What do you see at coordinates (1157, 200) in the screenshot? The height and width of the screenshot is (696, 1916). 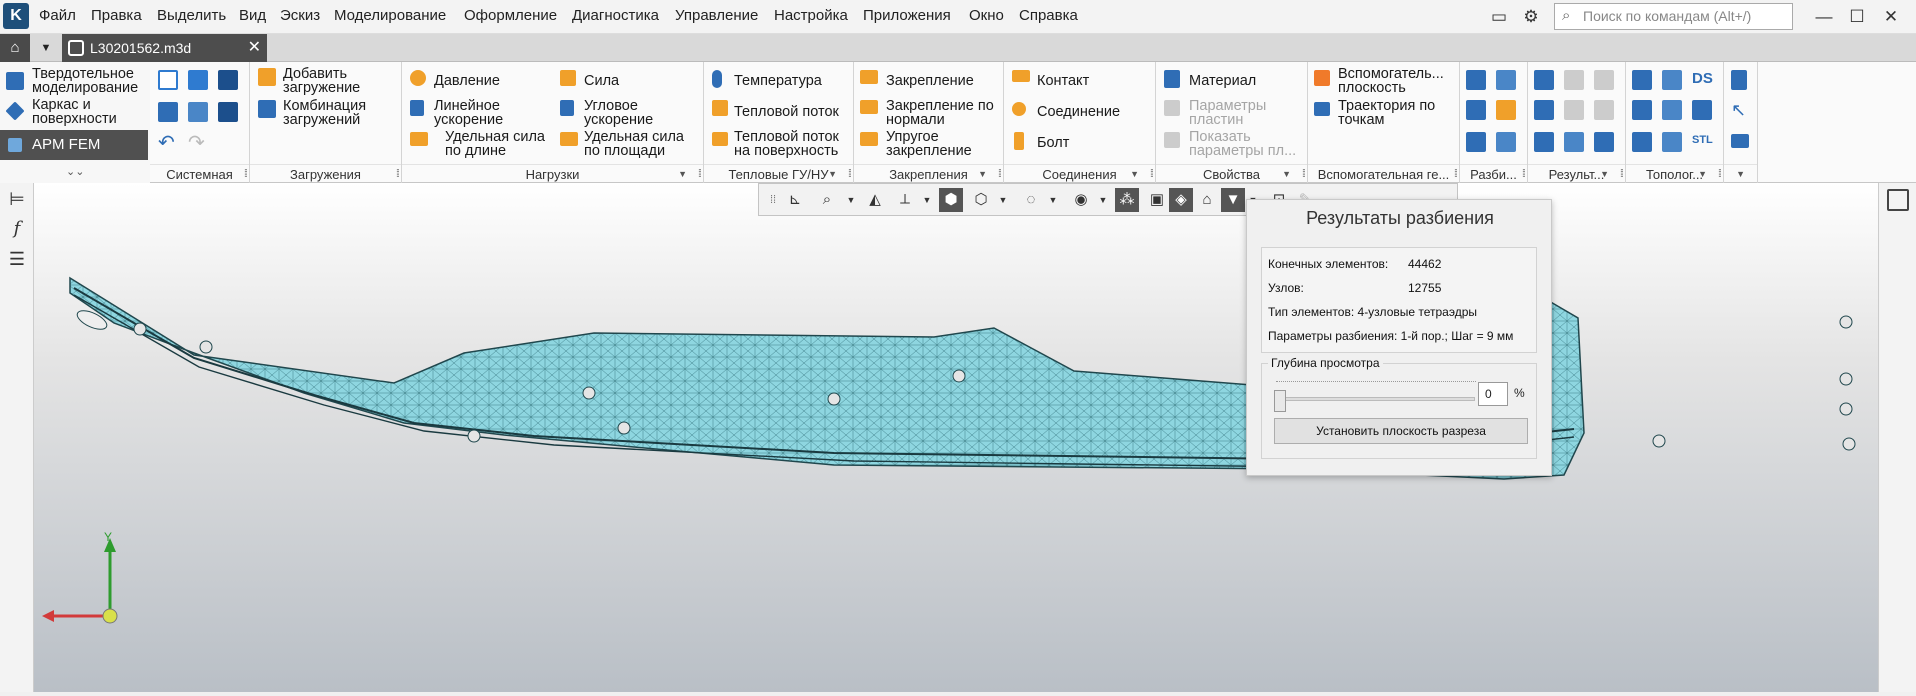 I see `section-icon: ▣` at bounding box center [1157, 200].